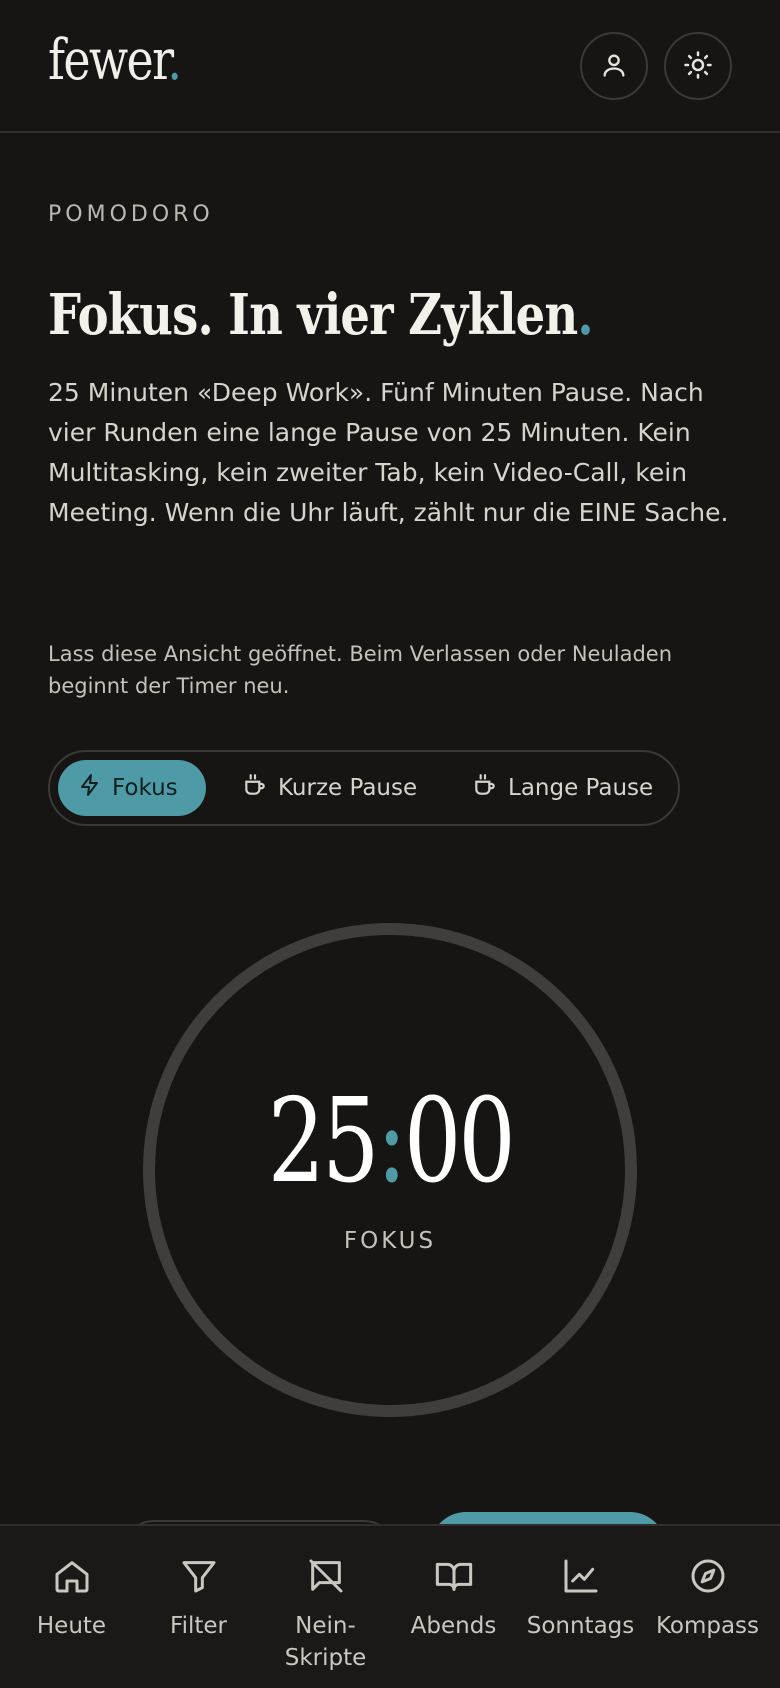  I want to click on nav-item-filter: Filter, so click(198, 1607).